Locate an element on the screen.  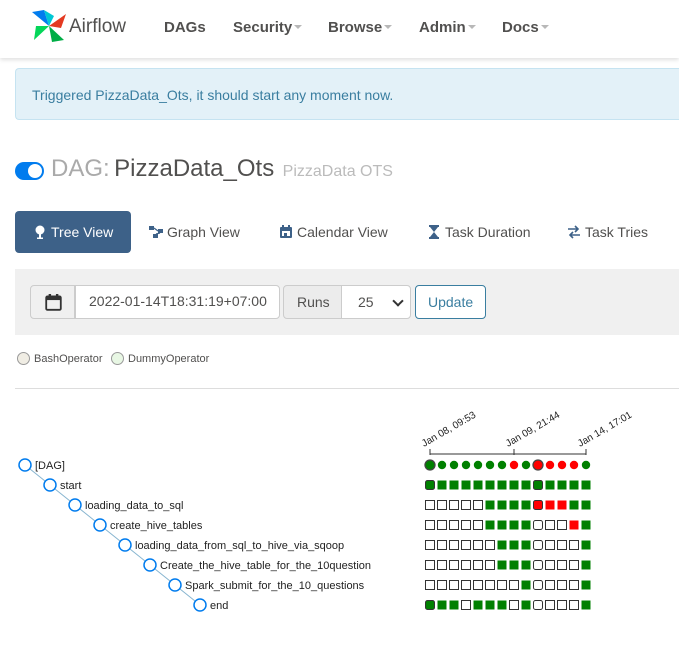
task-label: Spark_submit_for_the_10_questions is located at coordinates (275, 586).